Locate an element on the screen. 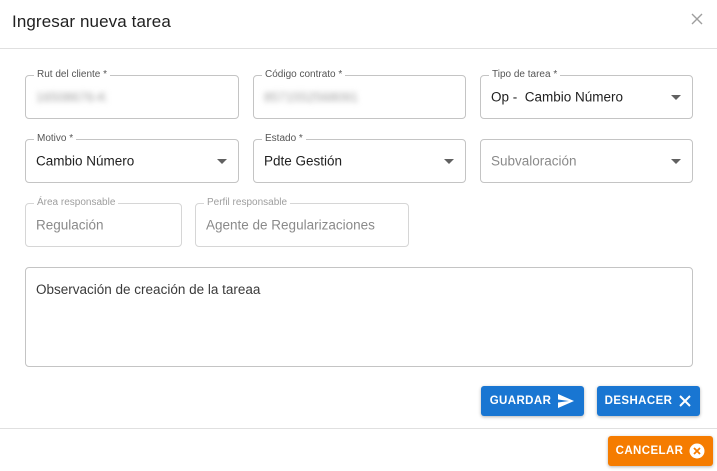 This screenshot has width=717, height=471. cancelar-button: CANCELAR is located at coordinates (660, 451).